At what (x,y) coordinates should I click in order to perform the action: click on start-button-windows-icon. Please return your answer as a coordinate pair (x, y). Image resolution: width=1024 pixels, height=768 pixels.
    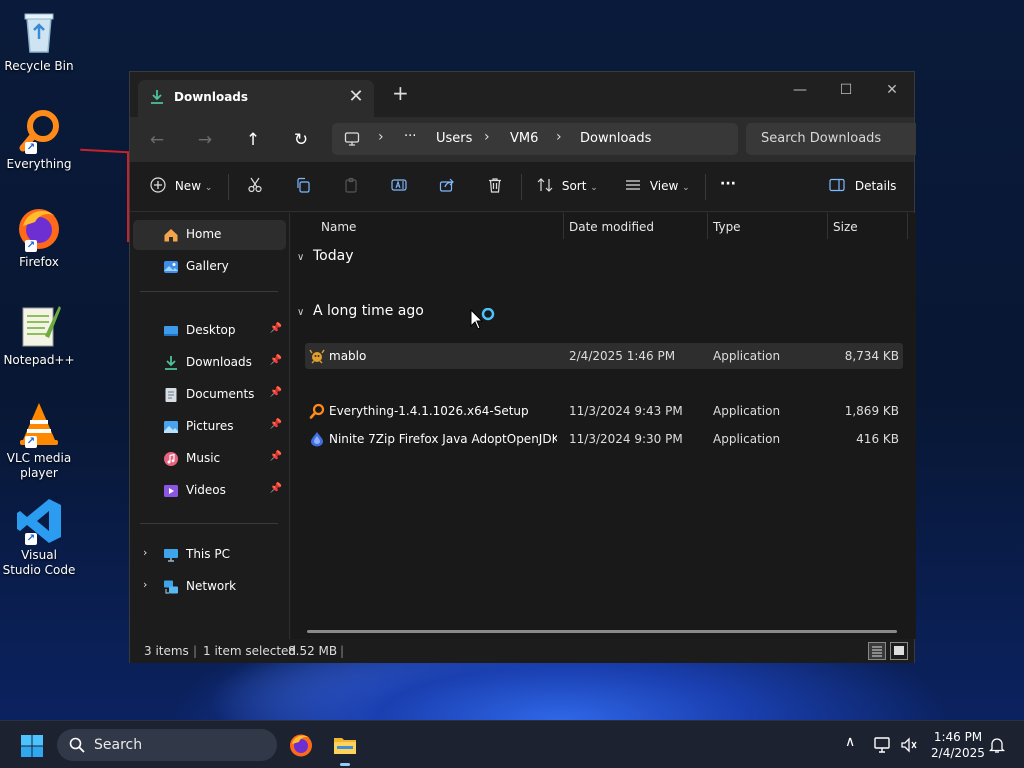
    Looking at the image, I should click on (32, 746).